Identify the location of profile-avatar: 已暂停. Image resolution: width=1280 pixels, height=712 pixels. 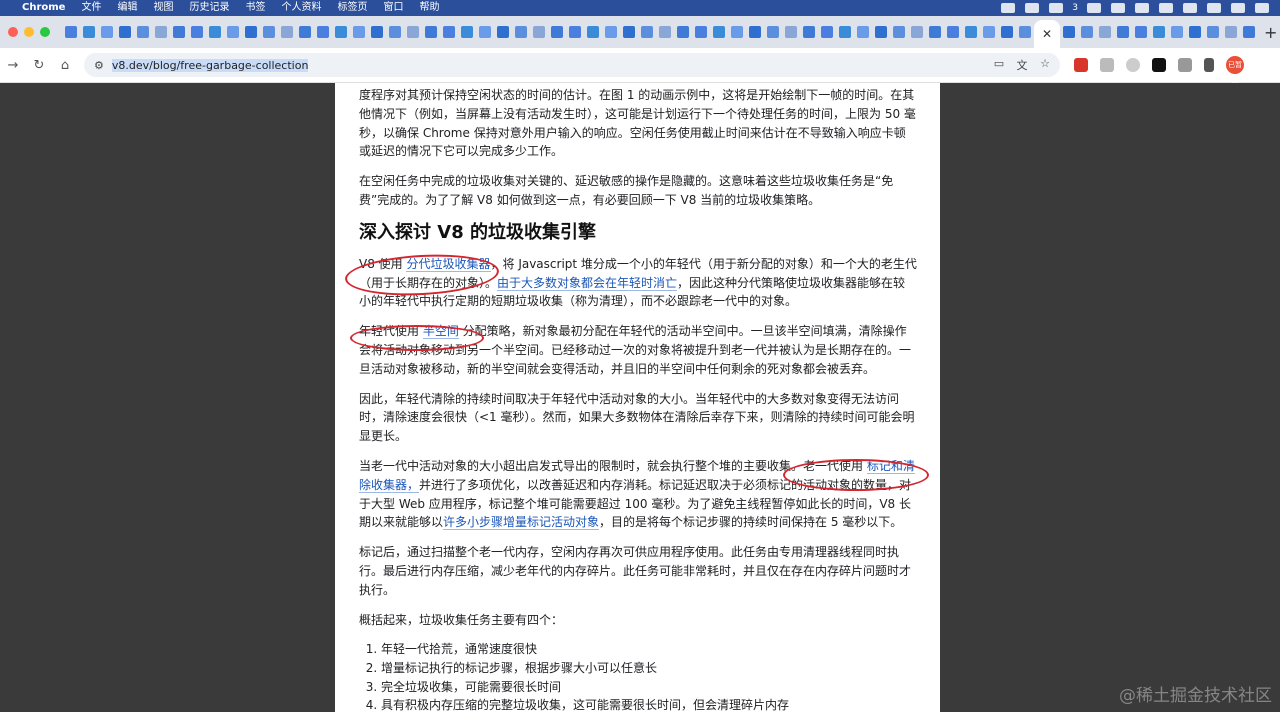
(1235, 71).